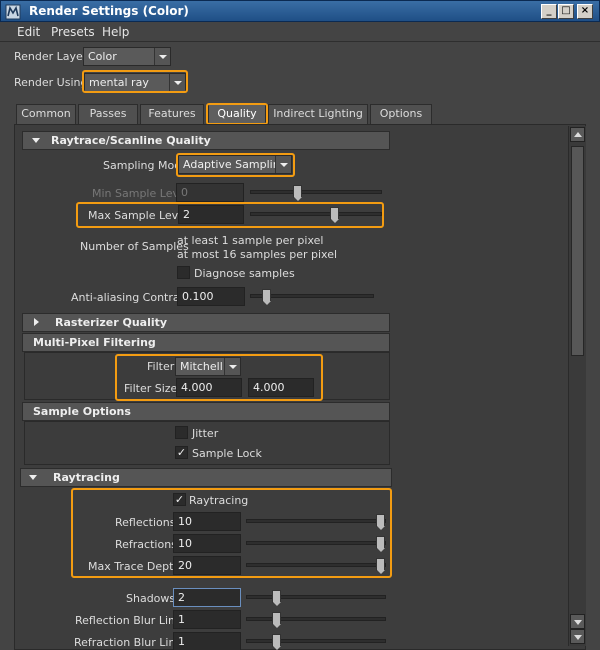 Image resolution: width=600 pixels, height=650 pixels. What do you see at coordinates (211, 296) in the screenshot?
I see `anti-aliasing-contrast-field: 0.100` at bounding box center [211, 296].